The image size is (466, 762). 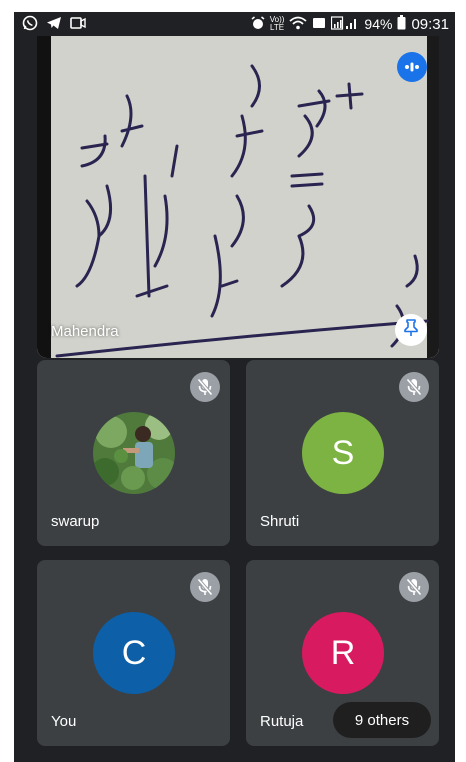 What do you see at coordinates (378, 24) in the screenshot?
I see `battery-percent: 94%` at bounding box center [378, 24].